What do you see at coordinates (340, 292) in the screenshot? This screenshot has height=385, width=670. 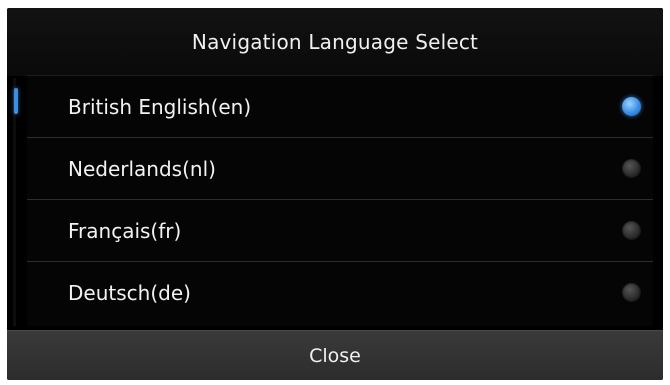 I see `language-option-de: Deutsch(de)` at bounding box center [340, 292].